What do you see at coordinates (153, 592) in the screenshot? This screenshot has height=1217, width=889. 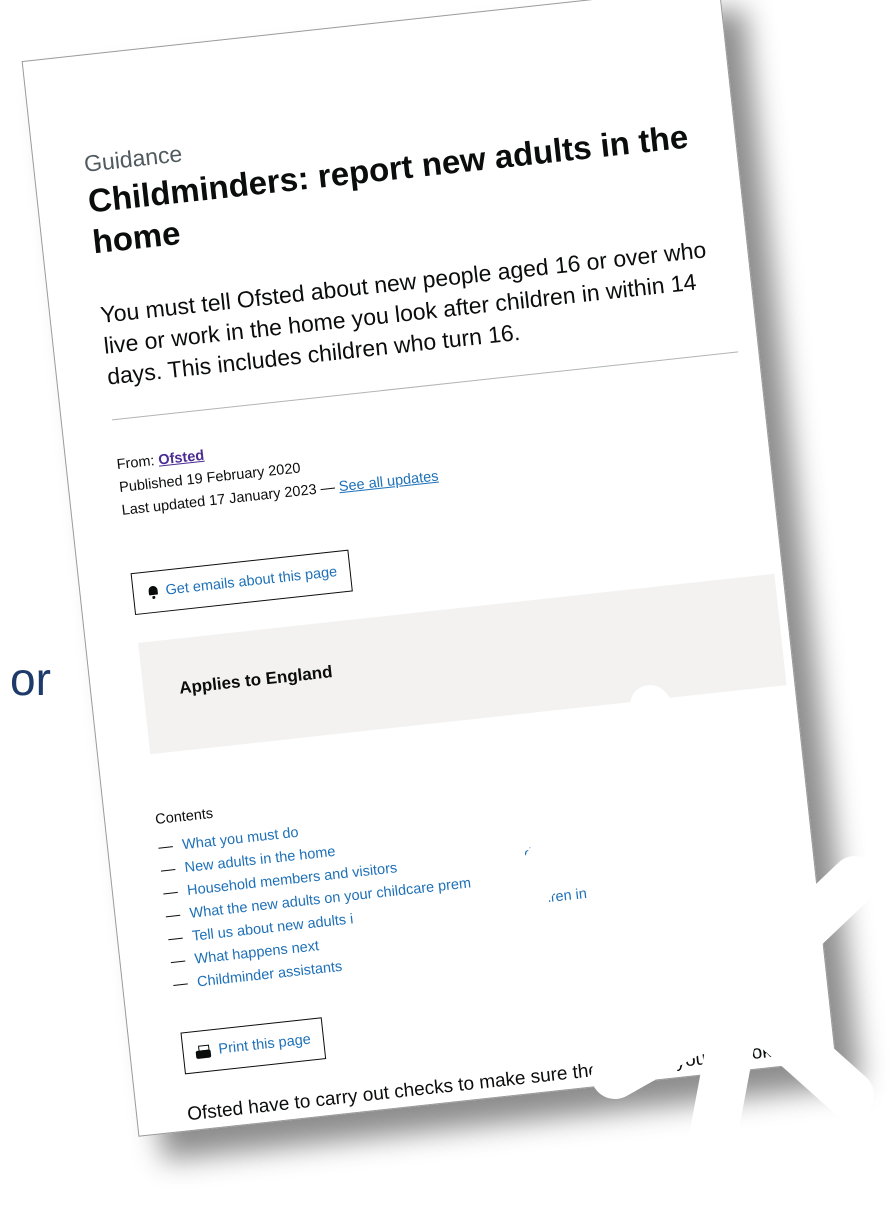 I see `bell-icon` at bounding box center [153, 592].